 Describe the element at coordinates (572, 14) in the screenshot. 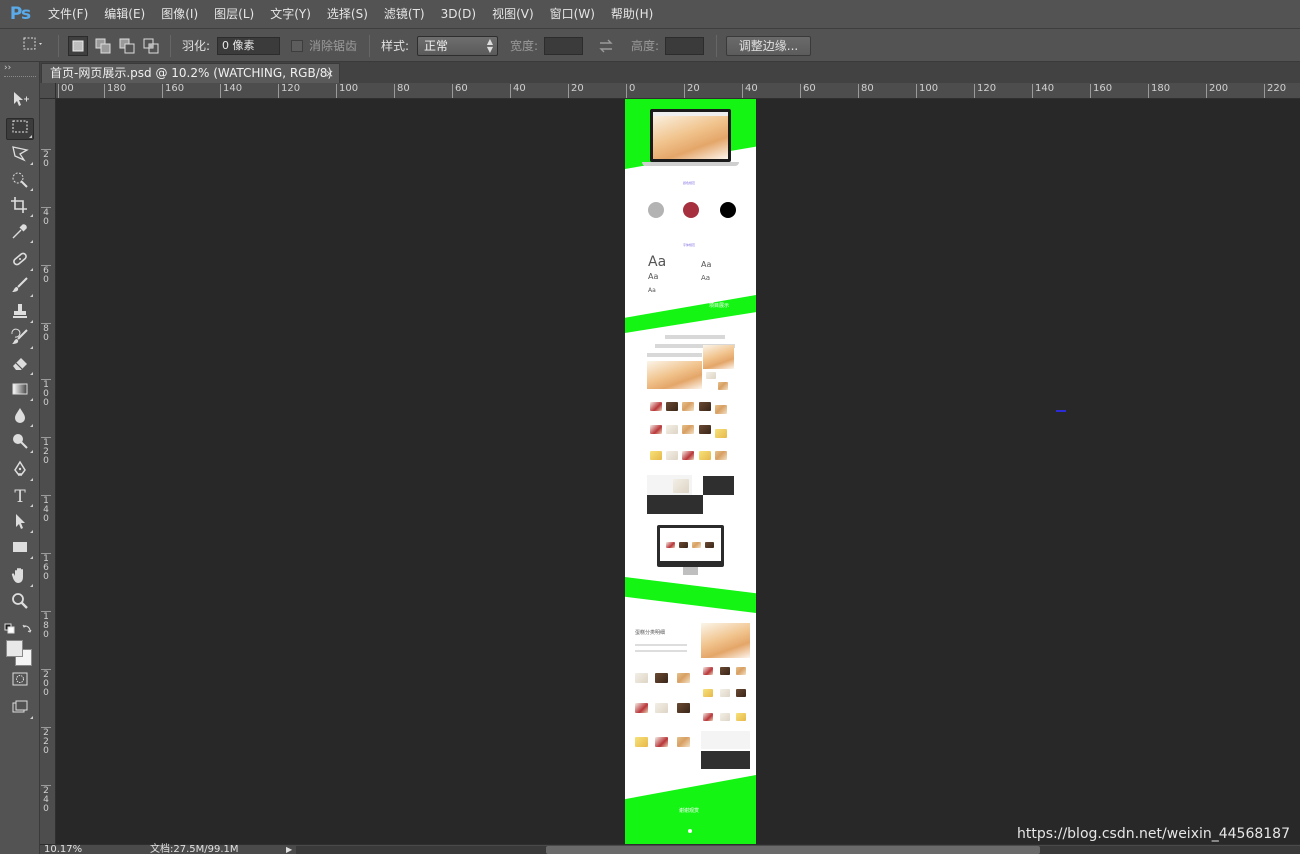

I see `menu-window: 窗口(W)` at that location.